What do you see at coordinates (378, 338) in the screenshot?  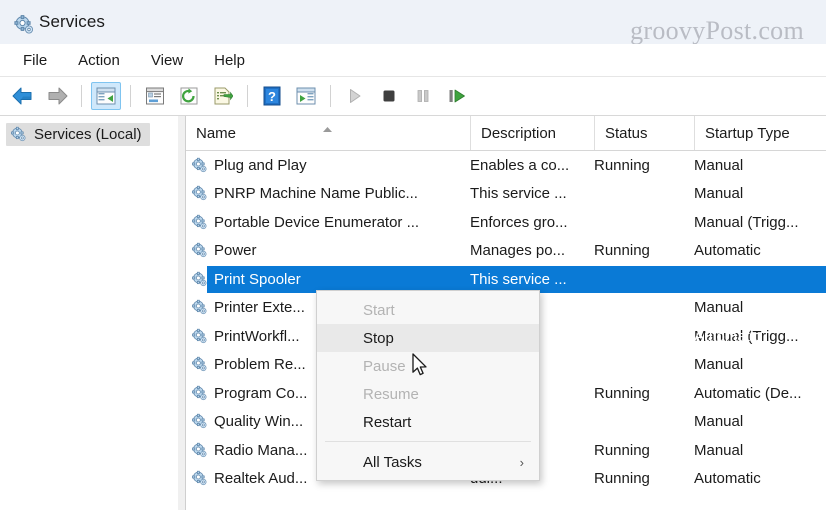 I see `context-menu-item-label: Stop` at bounding box center [378, 338].